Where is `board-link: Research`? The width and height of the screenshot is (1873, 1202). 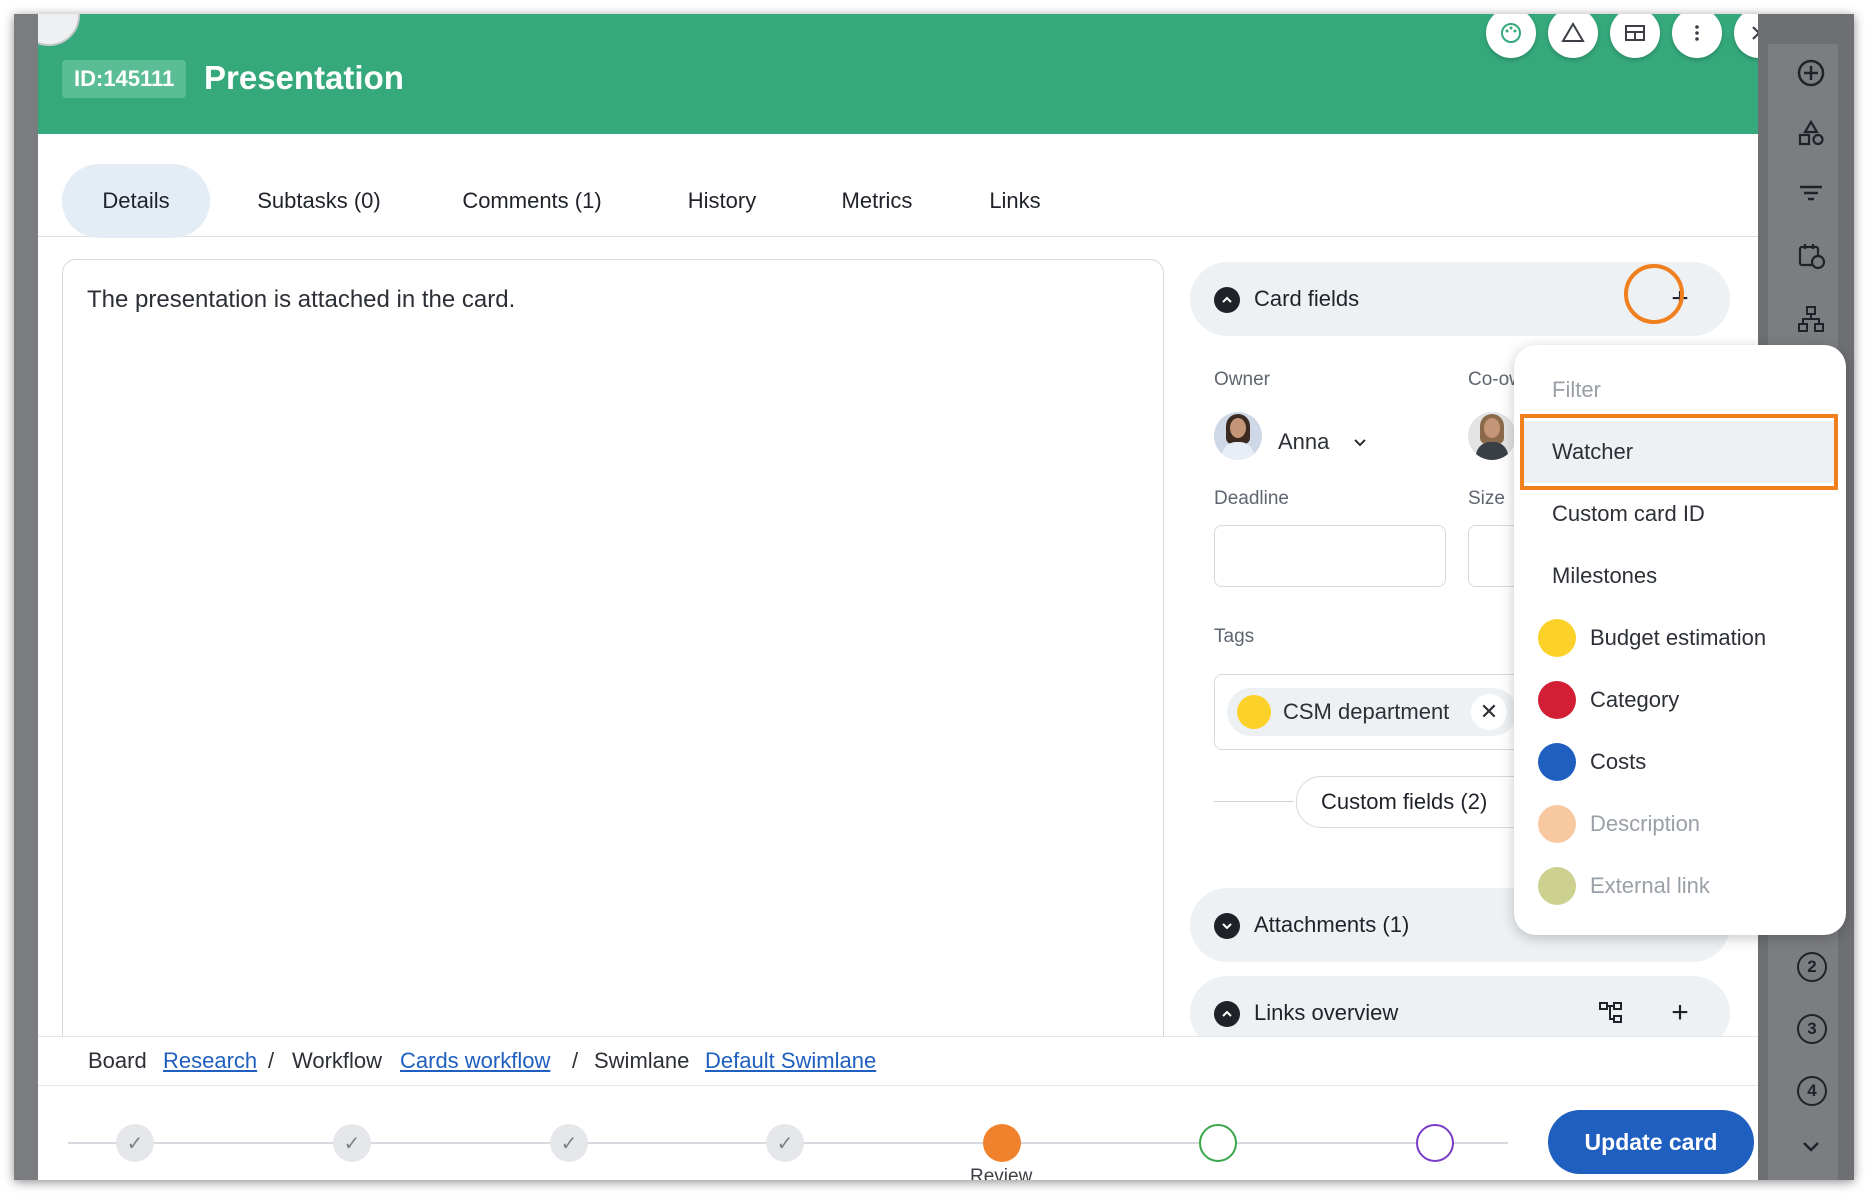
board-link: Research is located at coordinates (210, 1061).